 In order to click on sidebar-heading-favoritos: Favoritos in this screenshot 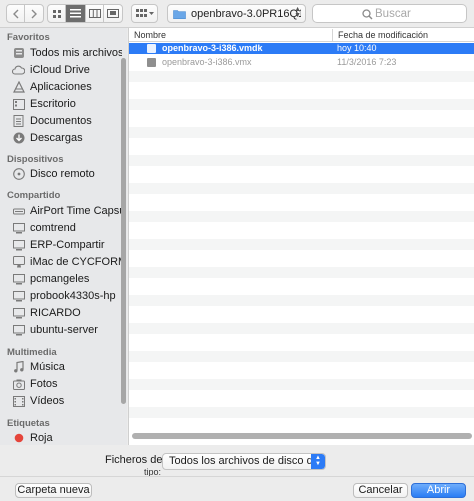, I will do `click(28, 37)`.